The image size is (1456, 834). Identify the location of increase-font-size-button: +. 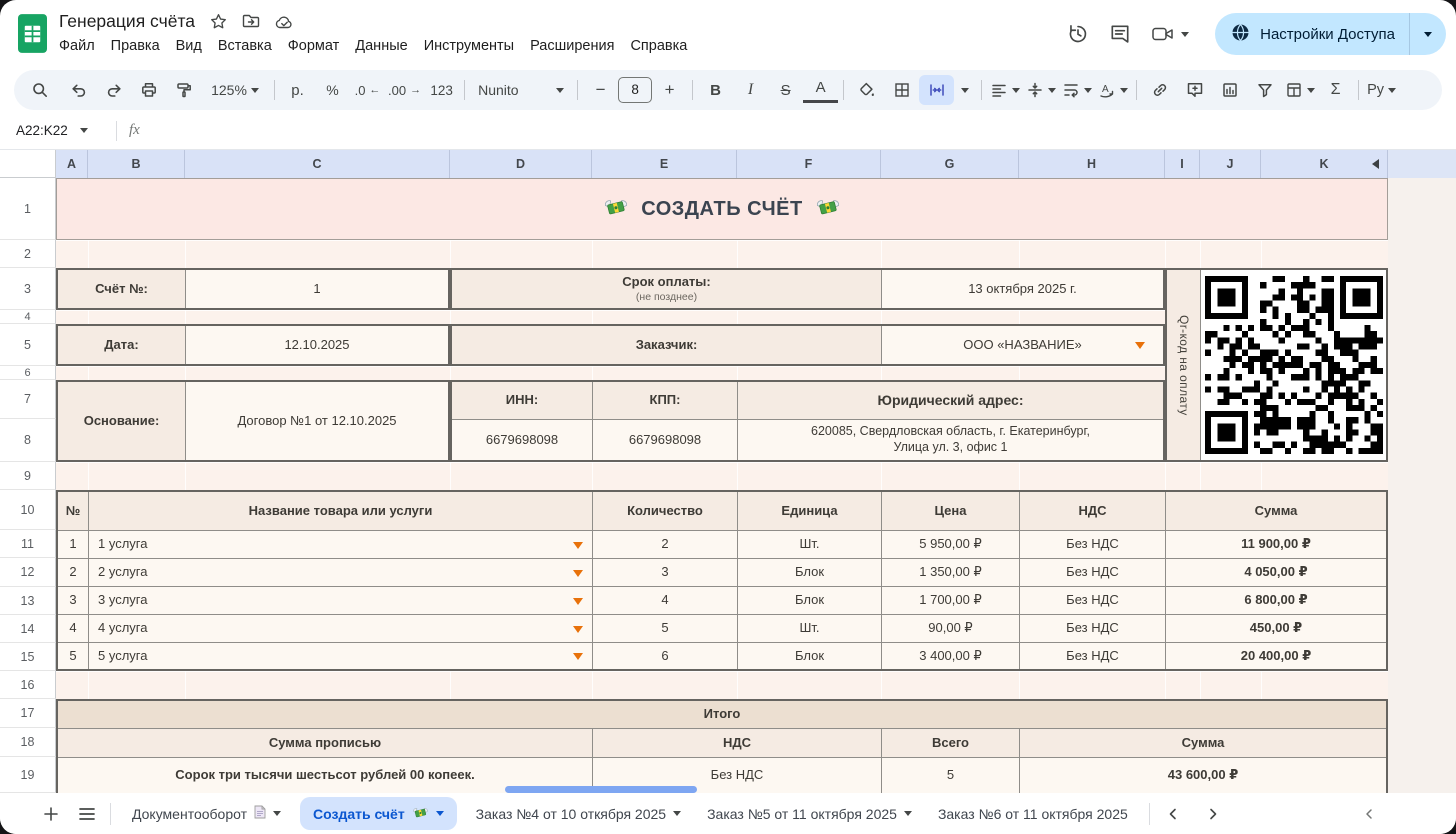
(669, 90).